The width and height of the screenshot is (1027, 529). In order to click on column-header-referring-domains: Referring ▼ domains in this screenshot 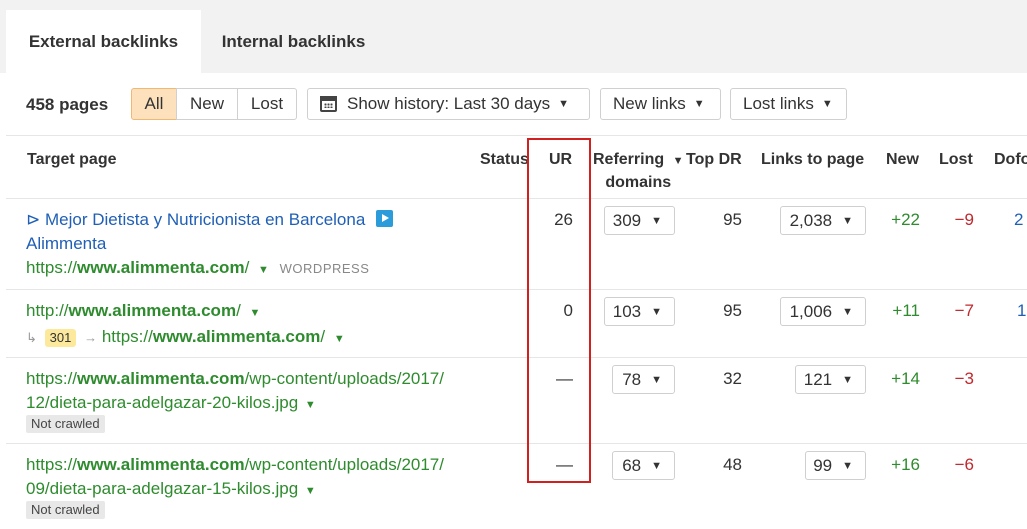, I will do `click(638, 171)`.